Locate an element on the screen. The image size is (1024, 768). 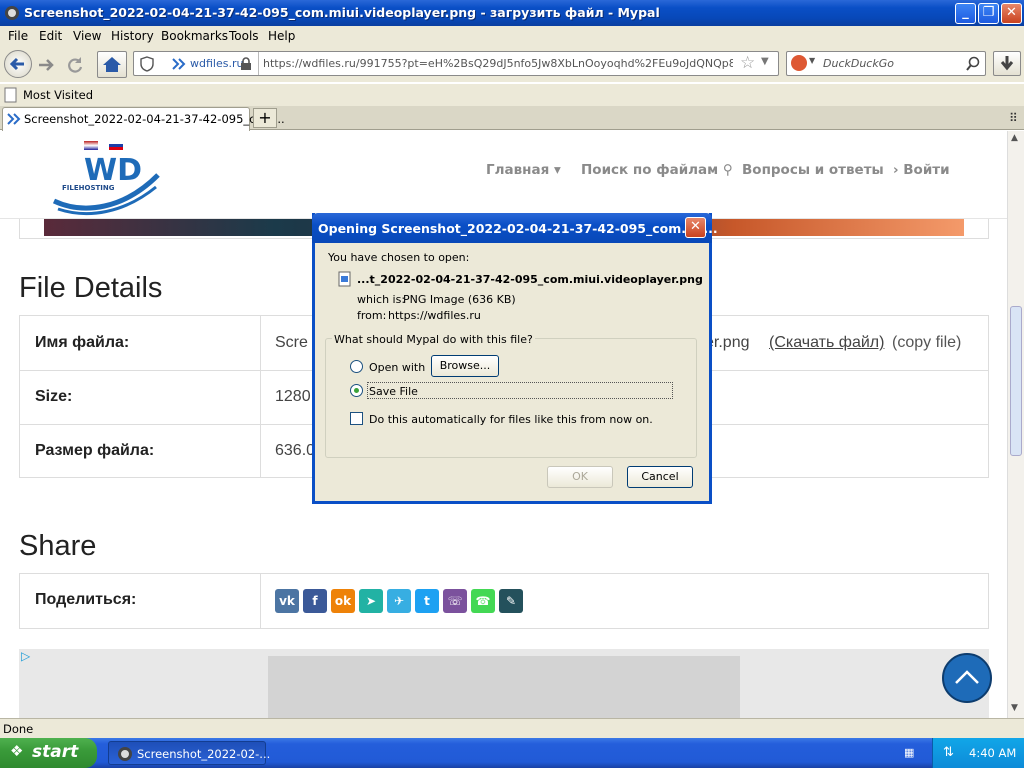
site-logo: WD FILEHOSTING is located at coordinates (107, 185).